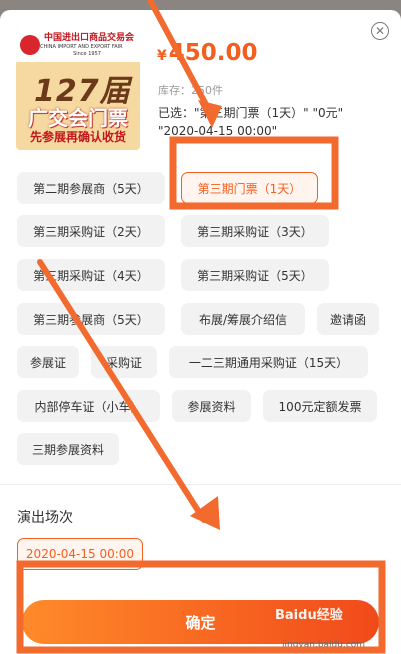 This screenshot has height=654, width=401. What do you see at coordinates (251, 113) in the screenshot?
I see `selected-summary-line1: 已选："第三期门票（1天）" "0元"` at bounding box center [251, 113].